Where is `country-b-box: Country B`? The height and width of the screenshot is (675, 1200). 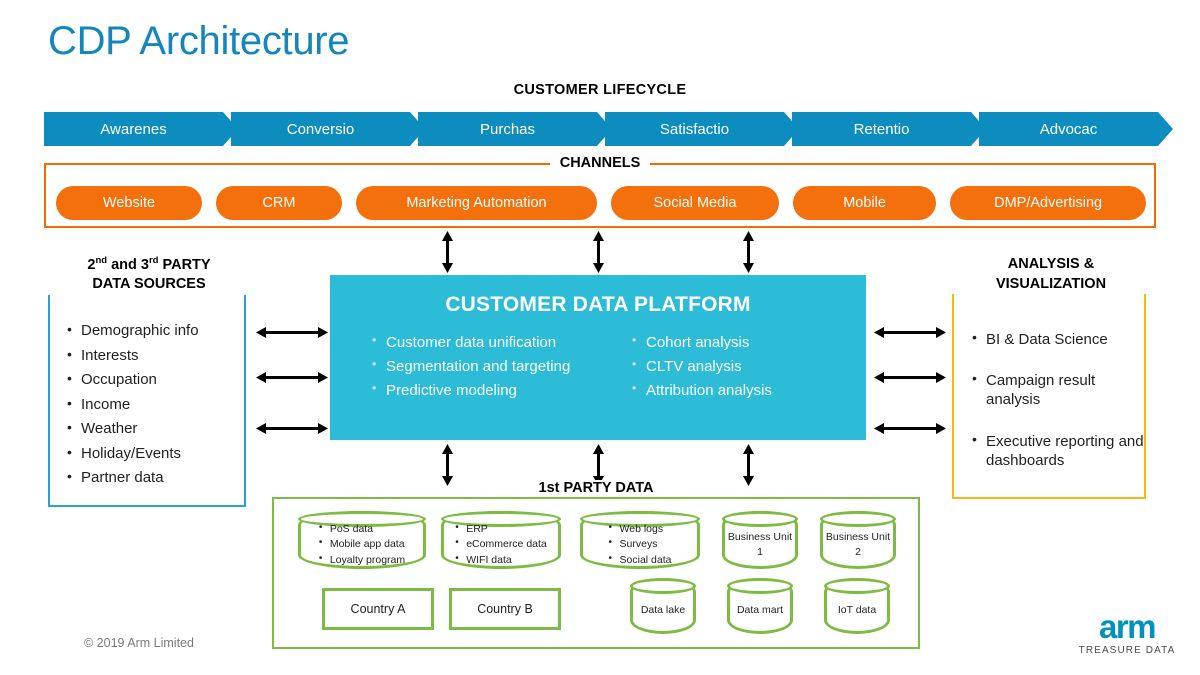
country-b-box: Country B is located at coordinates (505, 609).